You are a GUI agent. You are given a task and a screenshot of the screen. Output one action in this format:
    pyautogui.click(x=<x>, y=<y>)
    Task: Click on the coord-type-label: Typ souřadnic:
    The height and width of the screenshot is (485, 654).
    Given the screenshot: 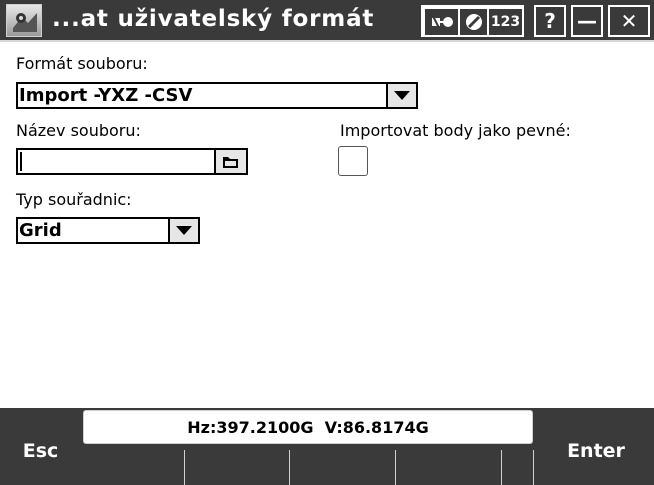 What is the action you would take?
    pyautogui.click(x=74, y=199)
    